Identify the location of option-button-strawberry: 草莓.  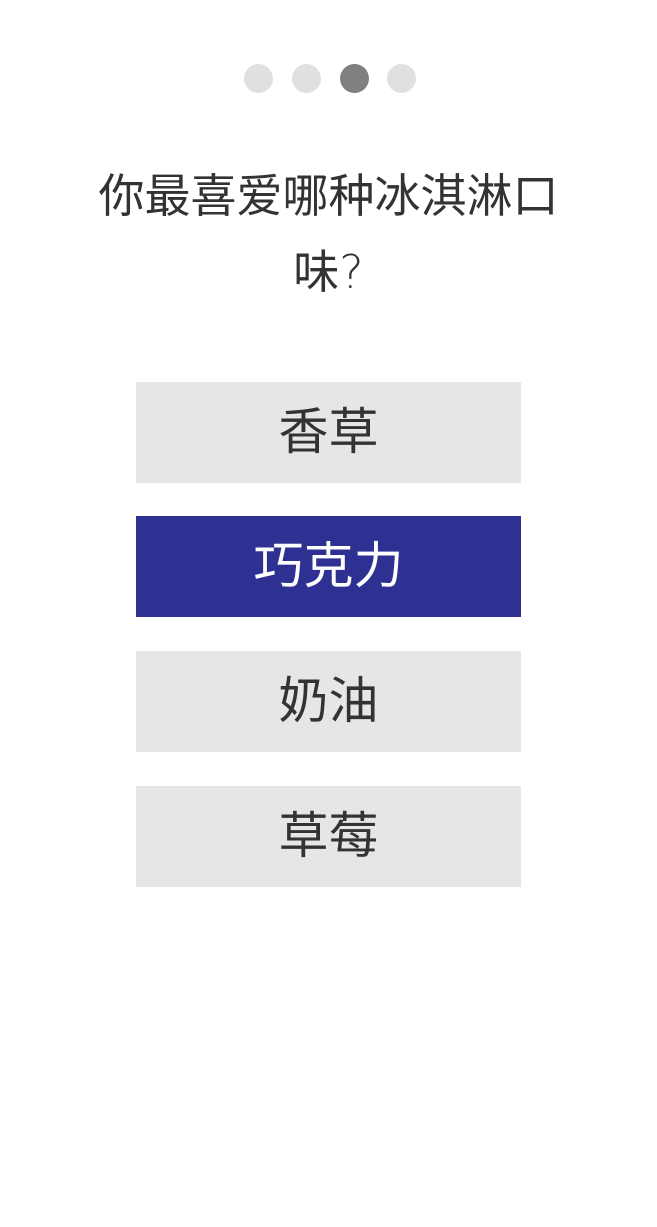
(328, 836).